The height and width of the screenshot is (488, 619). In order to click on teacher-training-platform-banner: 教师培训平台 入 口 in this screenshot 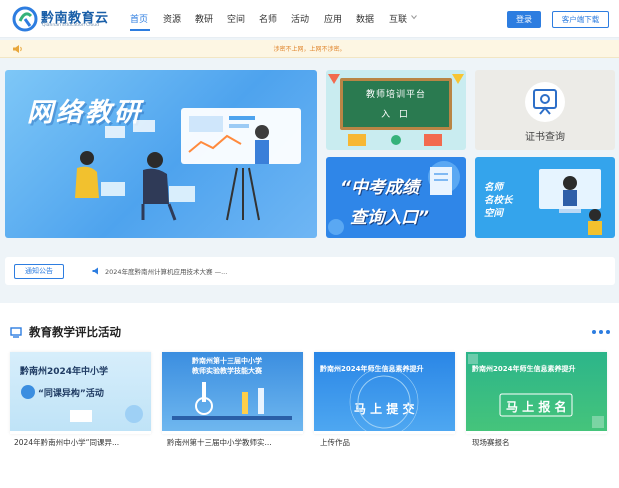, I will do `click(396, 110)`.